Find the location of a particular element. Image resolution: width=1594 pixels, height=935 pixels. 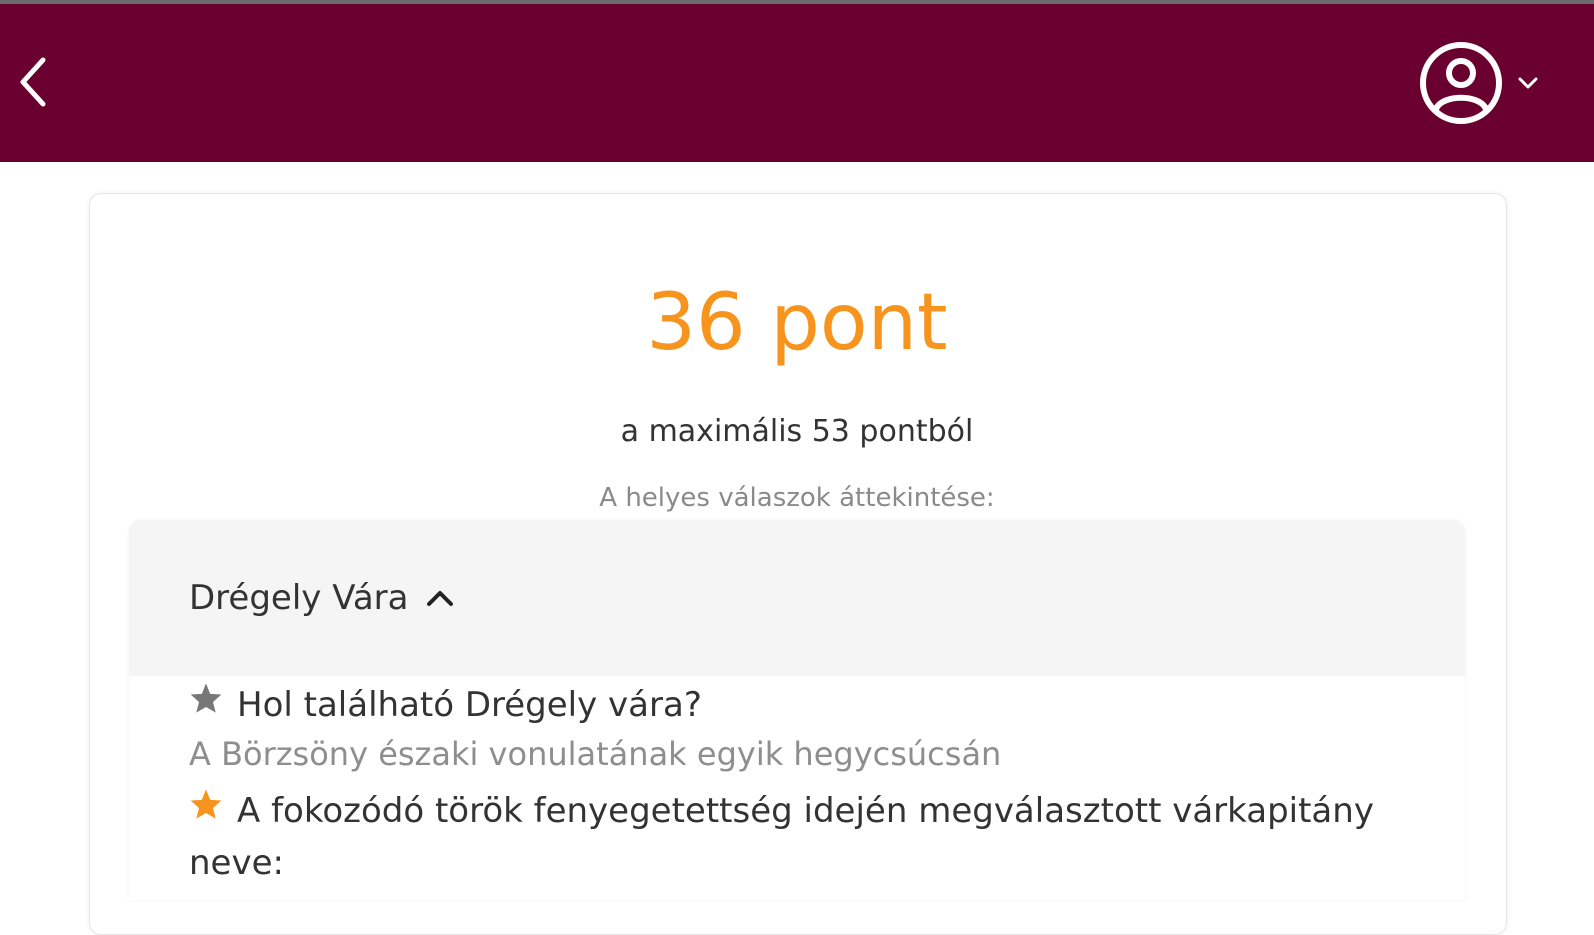

user-menu-button is located at coordinates (1488, 83).